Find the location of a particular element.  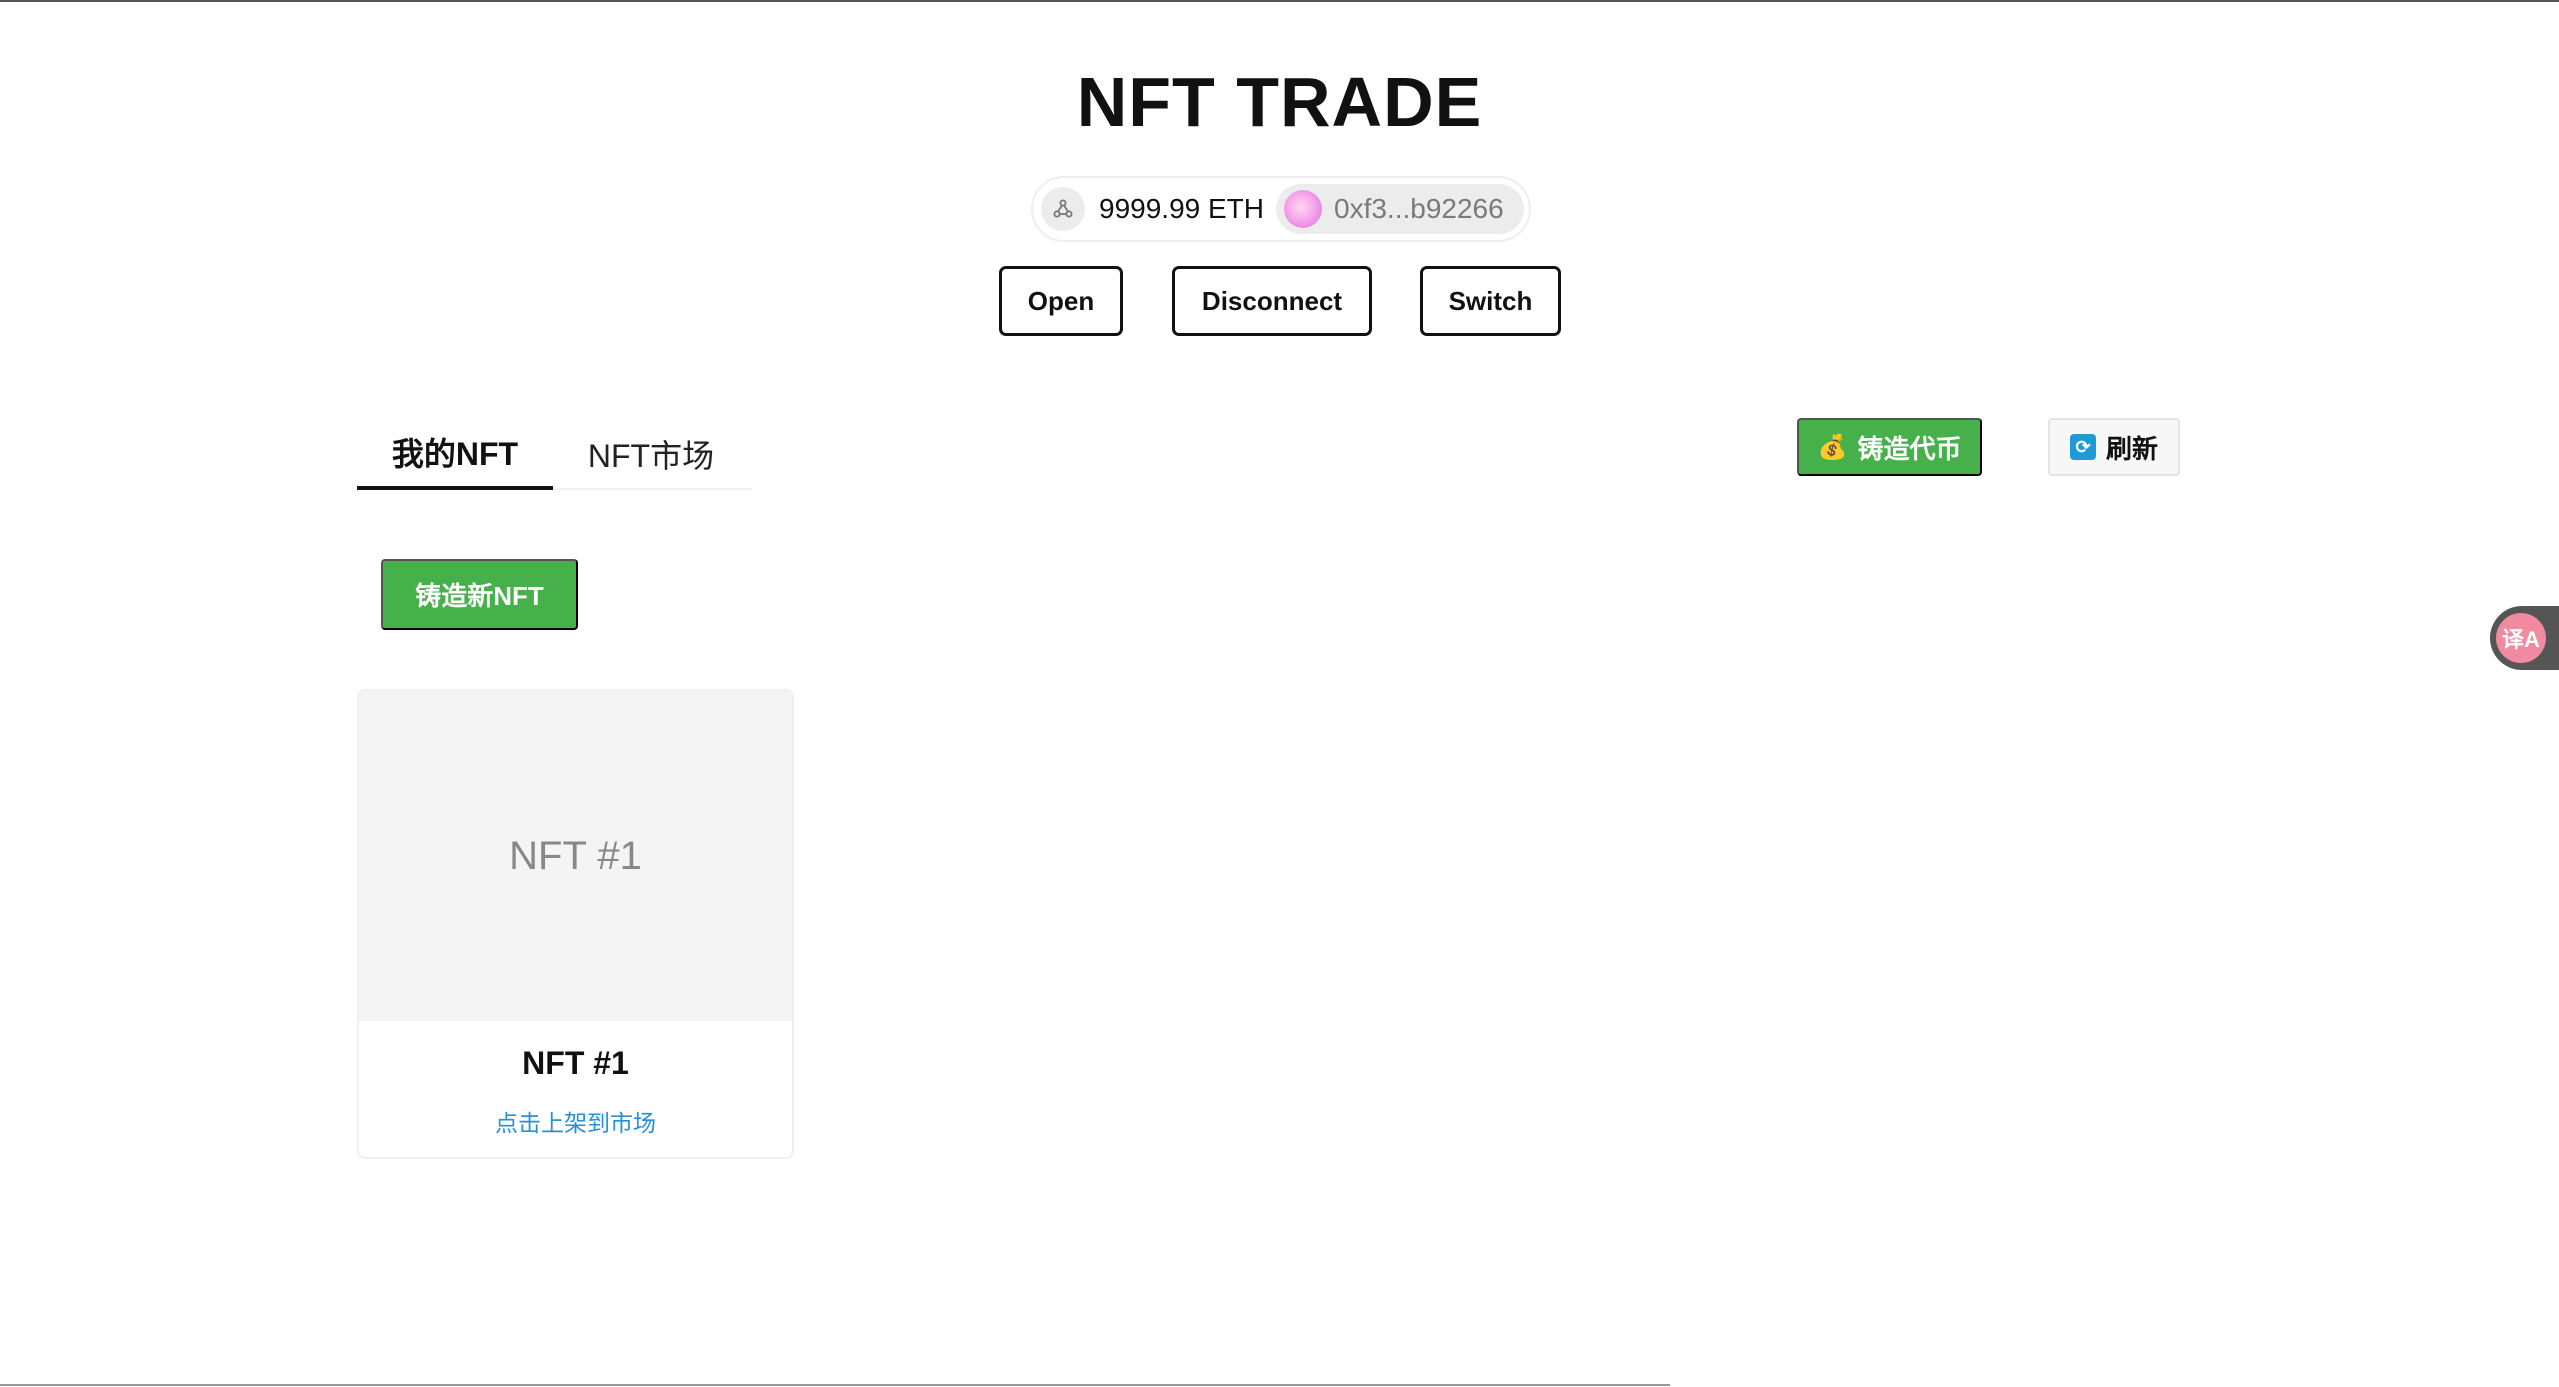

tab-bar: 我的NFT NFT市场 is located at coordinates (554, 454).